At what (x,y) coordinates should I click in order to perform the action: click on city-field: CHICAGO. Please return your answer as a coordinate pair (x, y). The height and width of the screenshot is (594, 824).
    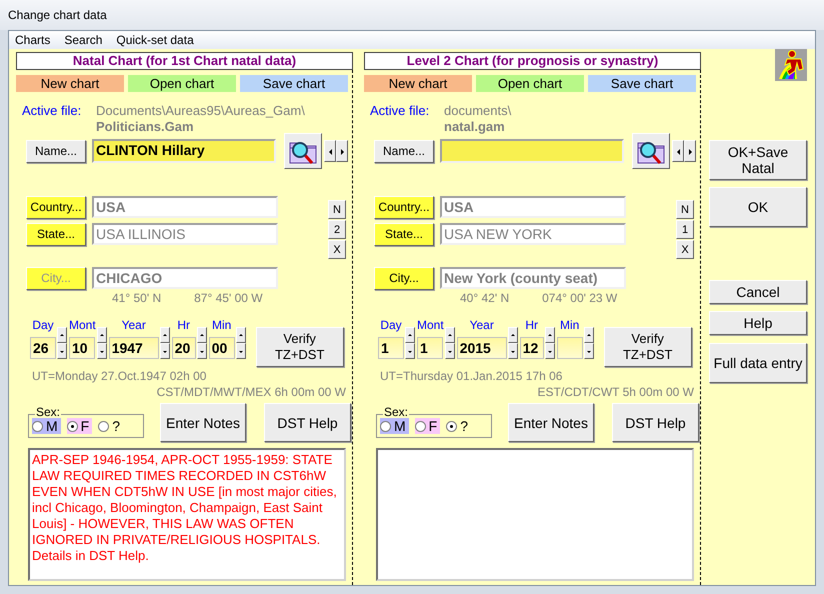
    Looking at the image, I should click on (185, 278).